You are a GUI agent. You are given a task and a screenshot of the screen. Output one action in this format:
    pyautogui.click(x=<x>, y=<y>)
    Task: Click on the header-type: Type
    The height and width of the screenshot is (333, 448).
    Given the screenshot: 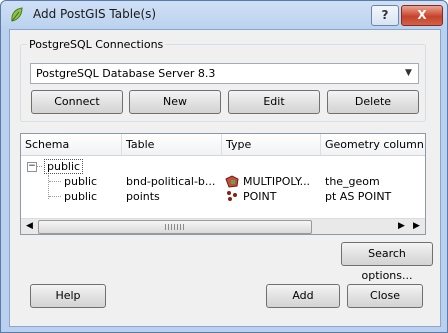 What is the action you would take?
    pyautogui.click(x=271, y=144)
    